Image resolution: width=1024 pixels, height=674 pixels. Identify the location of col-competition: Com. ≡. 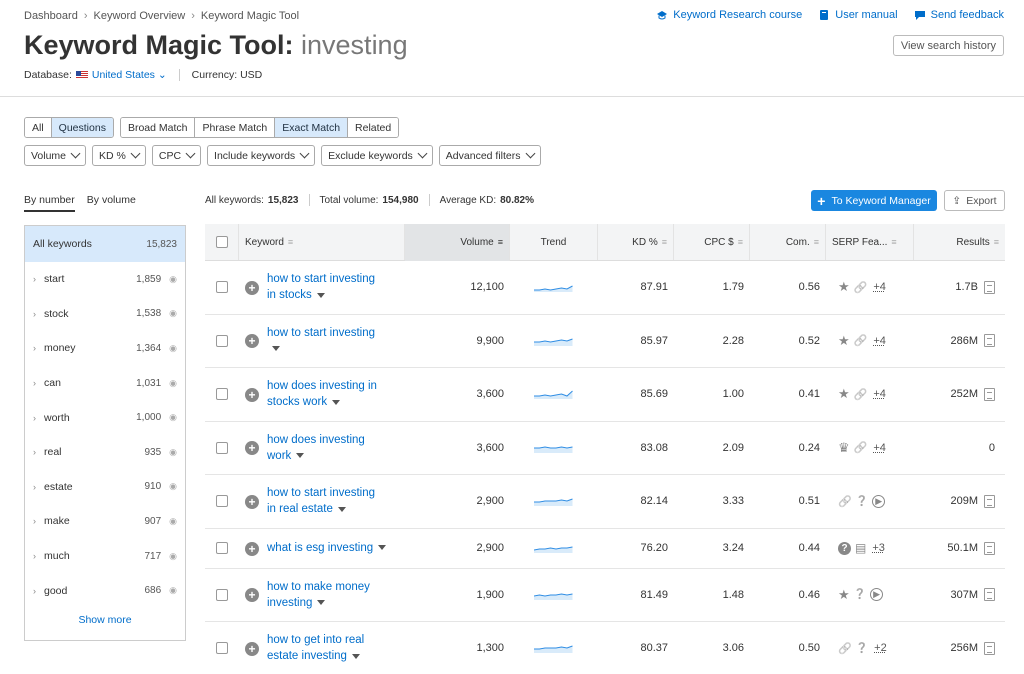
(788, 242).